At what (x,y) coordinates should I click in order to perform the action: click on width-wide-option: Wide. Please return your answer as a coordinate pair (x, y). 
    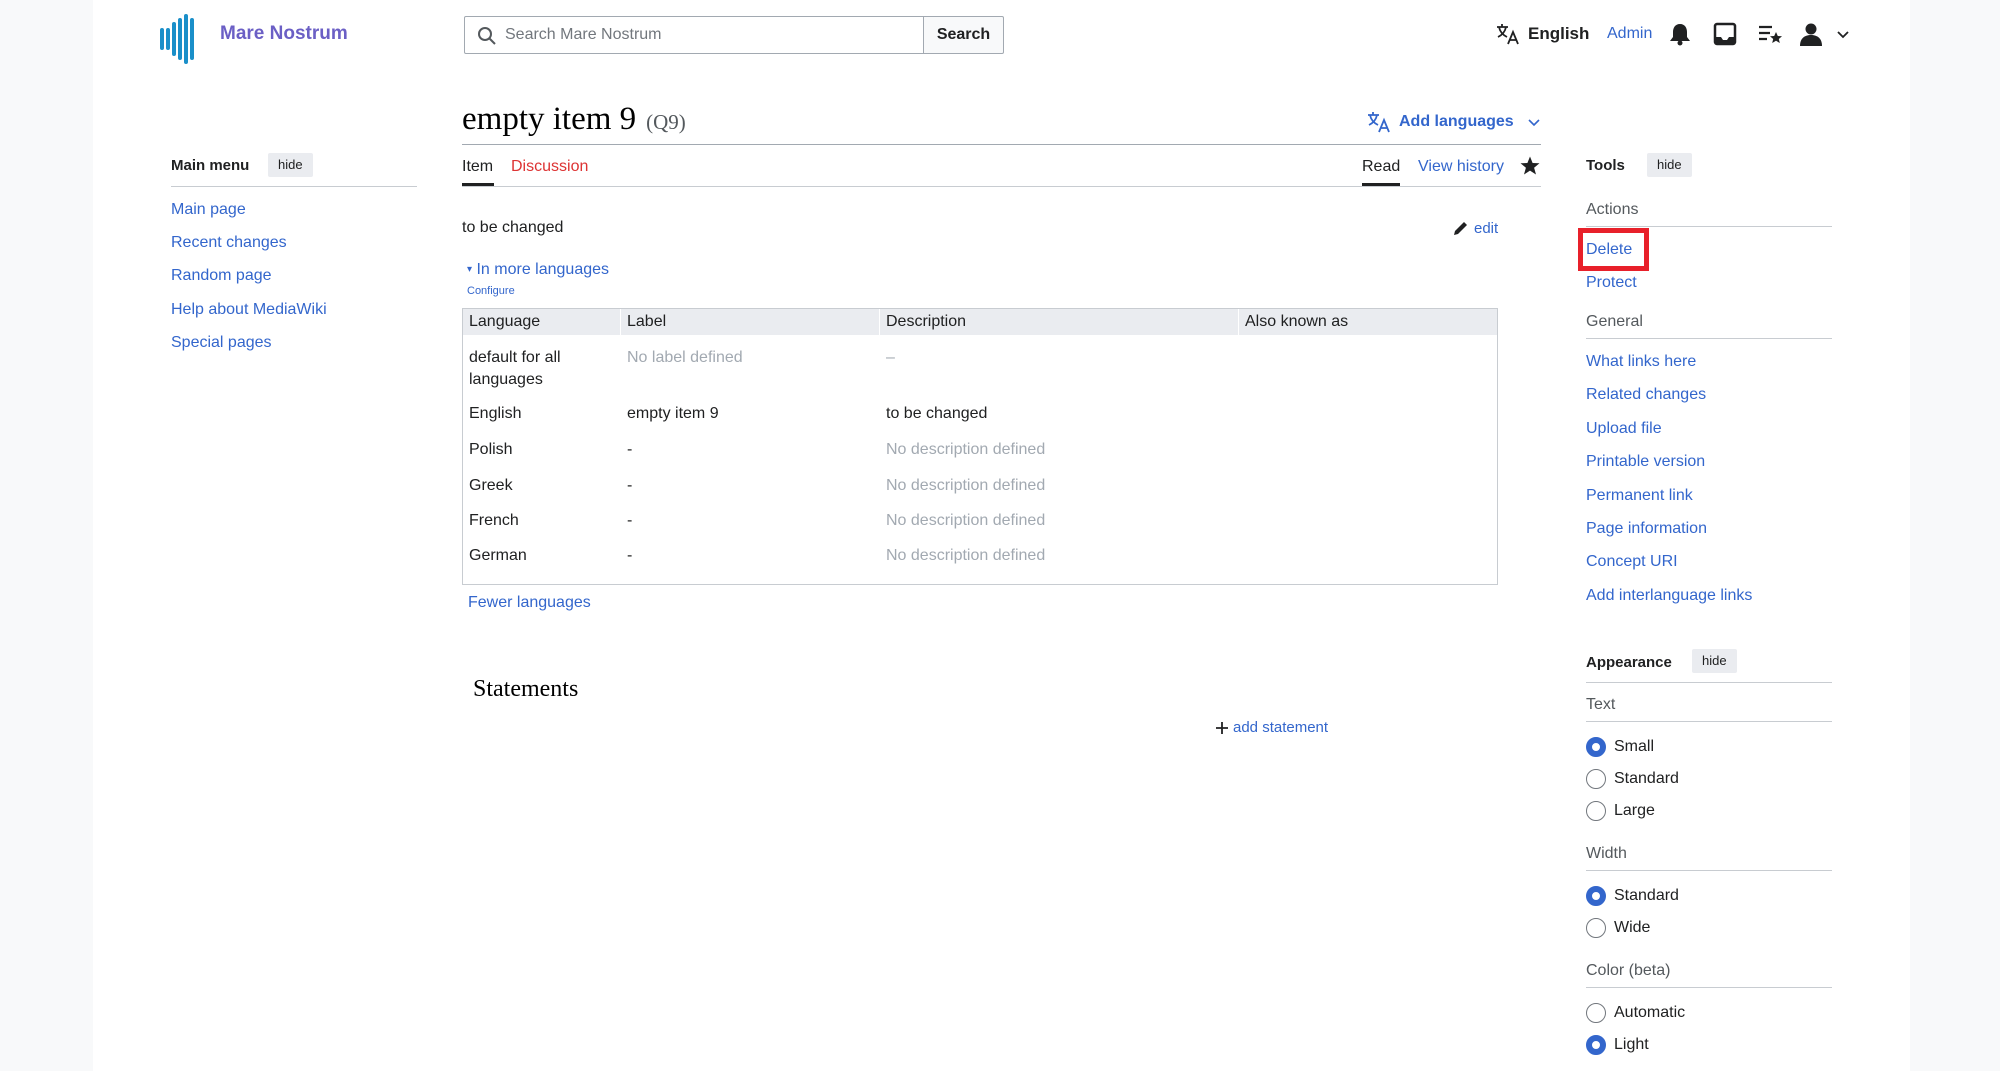
    Looking at the image, I should click on (1618, 928).